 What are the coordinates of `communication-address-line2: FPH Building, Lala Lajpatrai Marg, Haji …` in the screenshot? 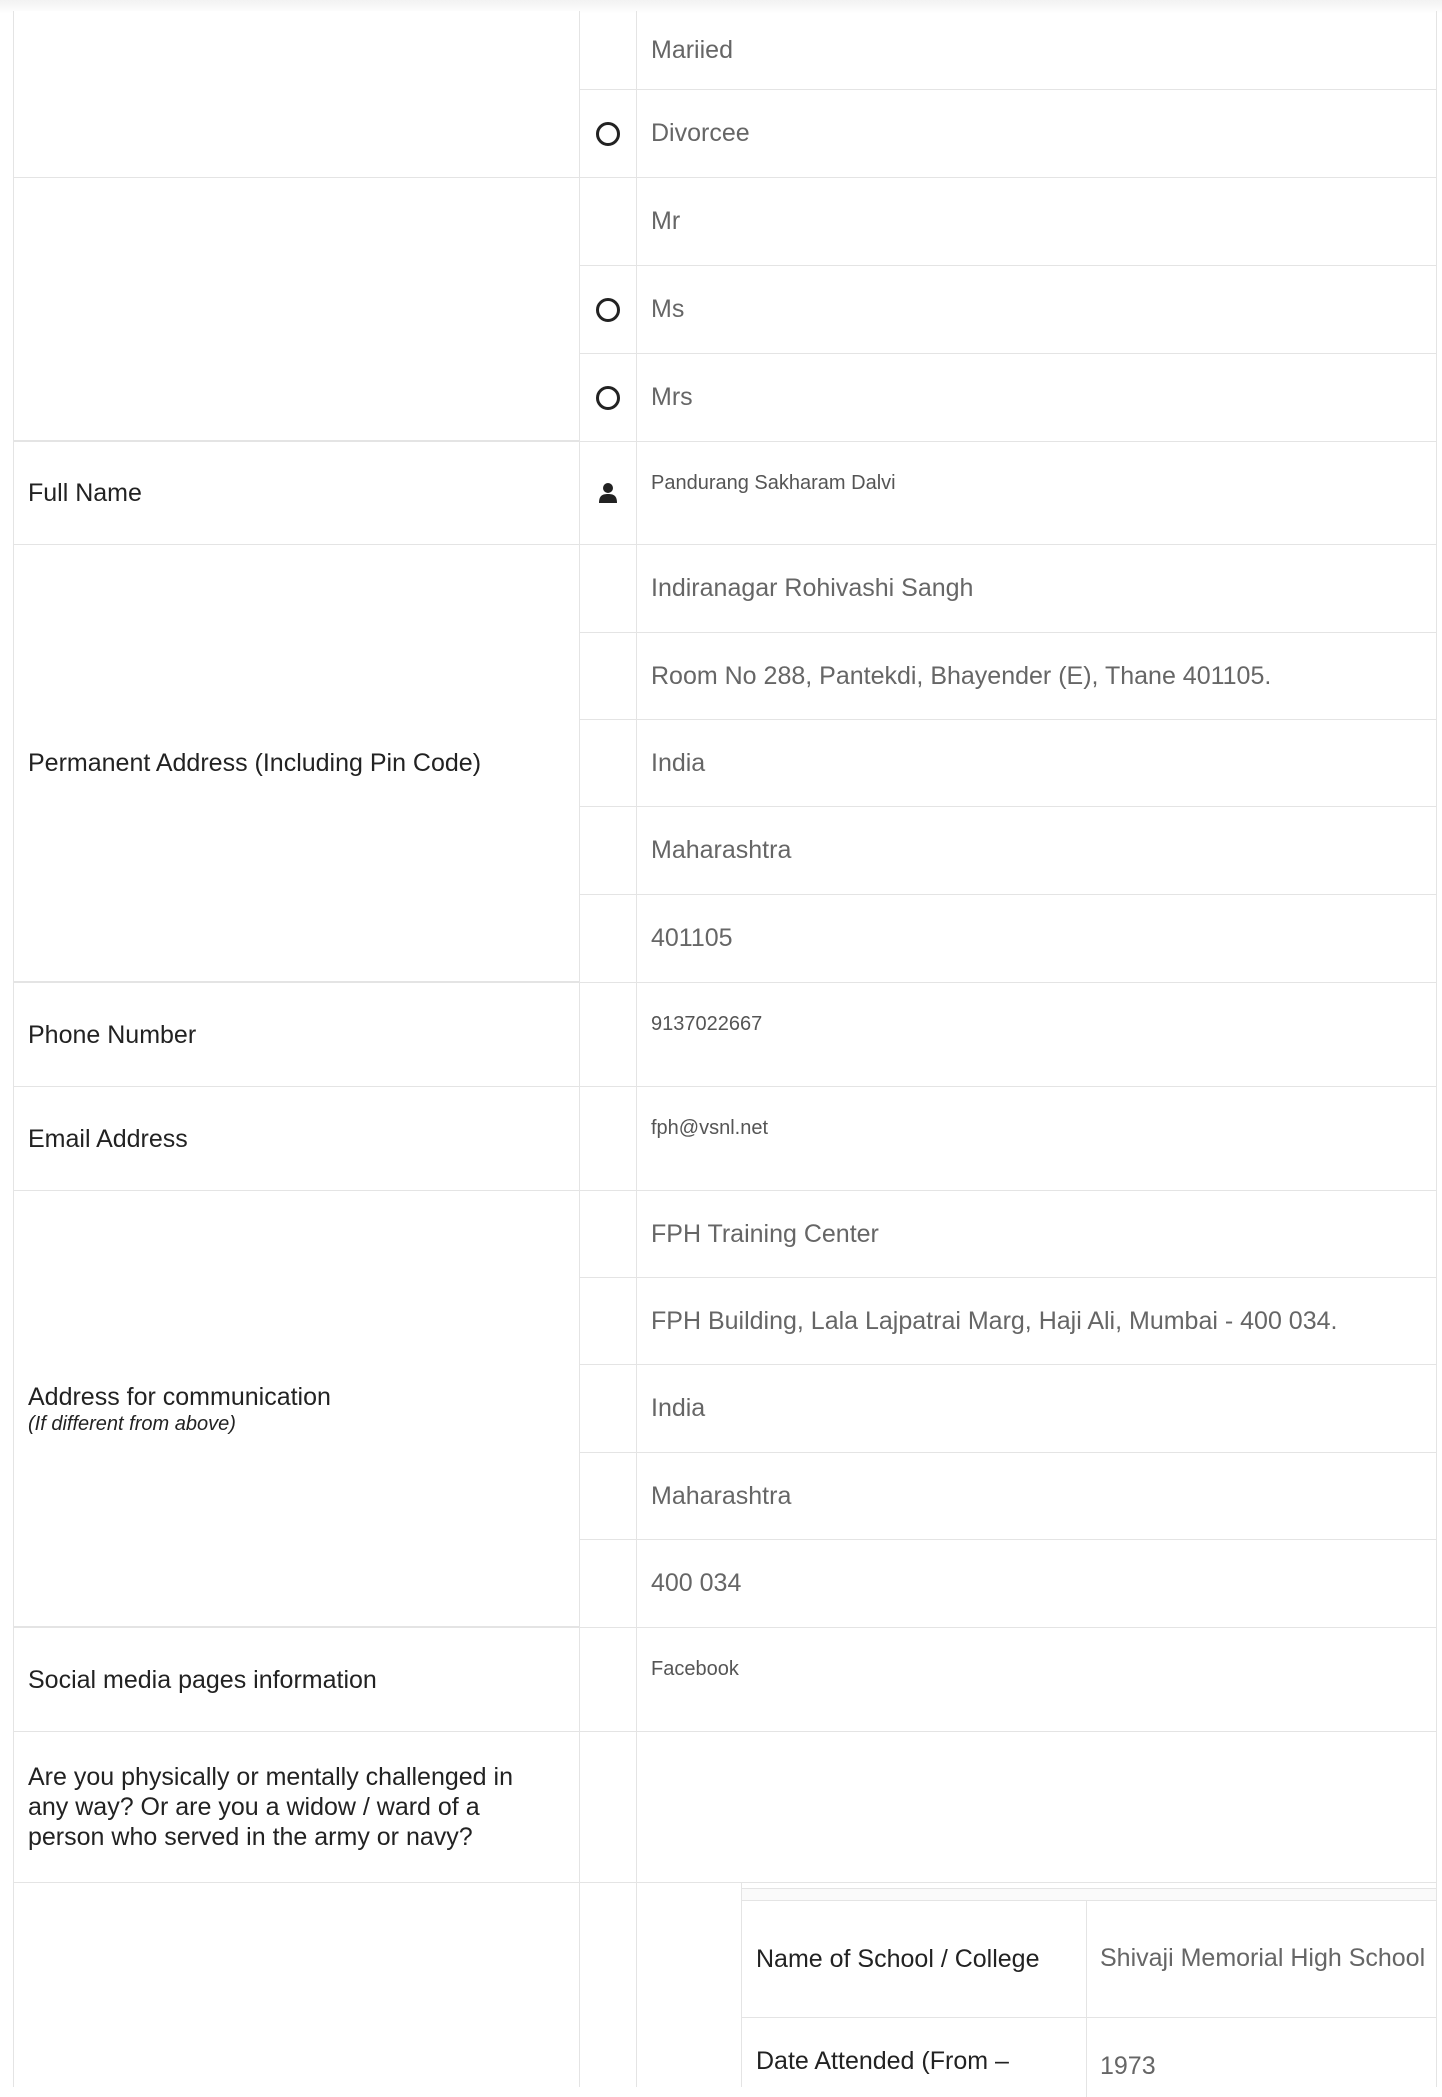 It's located at (1036, 1321).